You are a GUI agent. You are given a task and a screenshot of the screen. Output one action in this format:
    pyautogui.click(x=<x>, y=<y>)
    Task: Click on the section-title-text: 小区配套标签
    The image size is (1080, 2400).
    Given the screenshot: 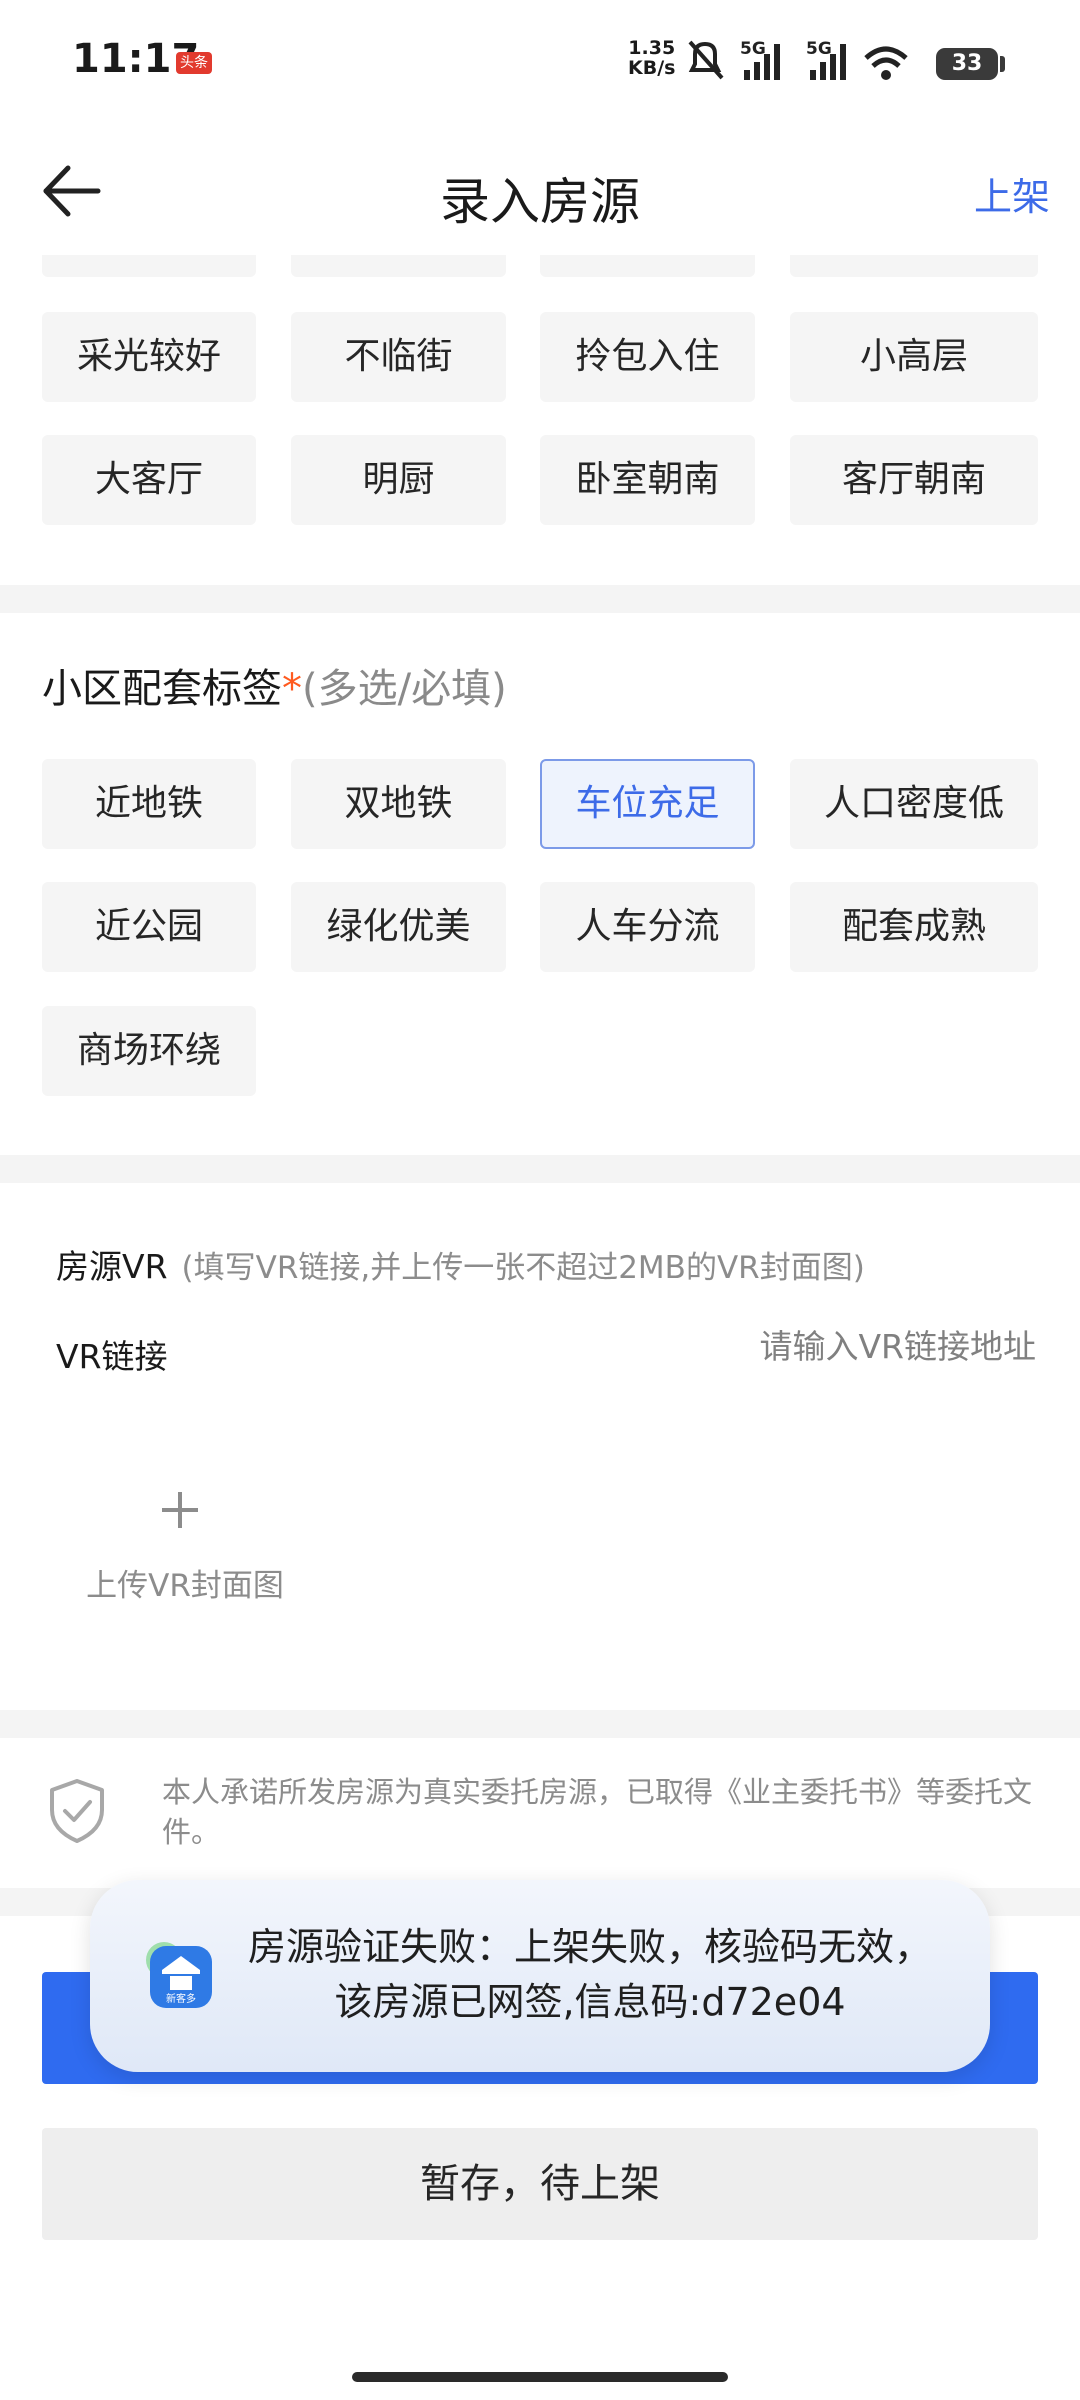 What is the action you would take?
    pyautogui.click(x=162, y=689)
    